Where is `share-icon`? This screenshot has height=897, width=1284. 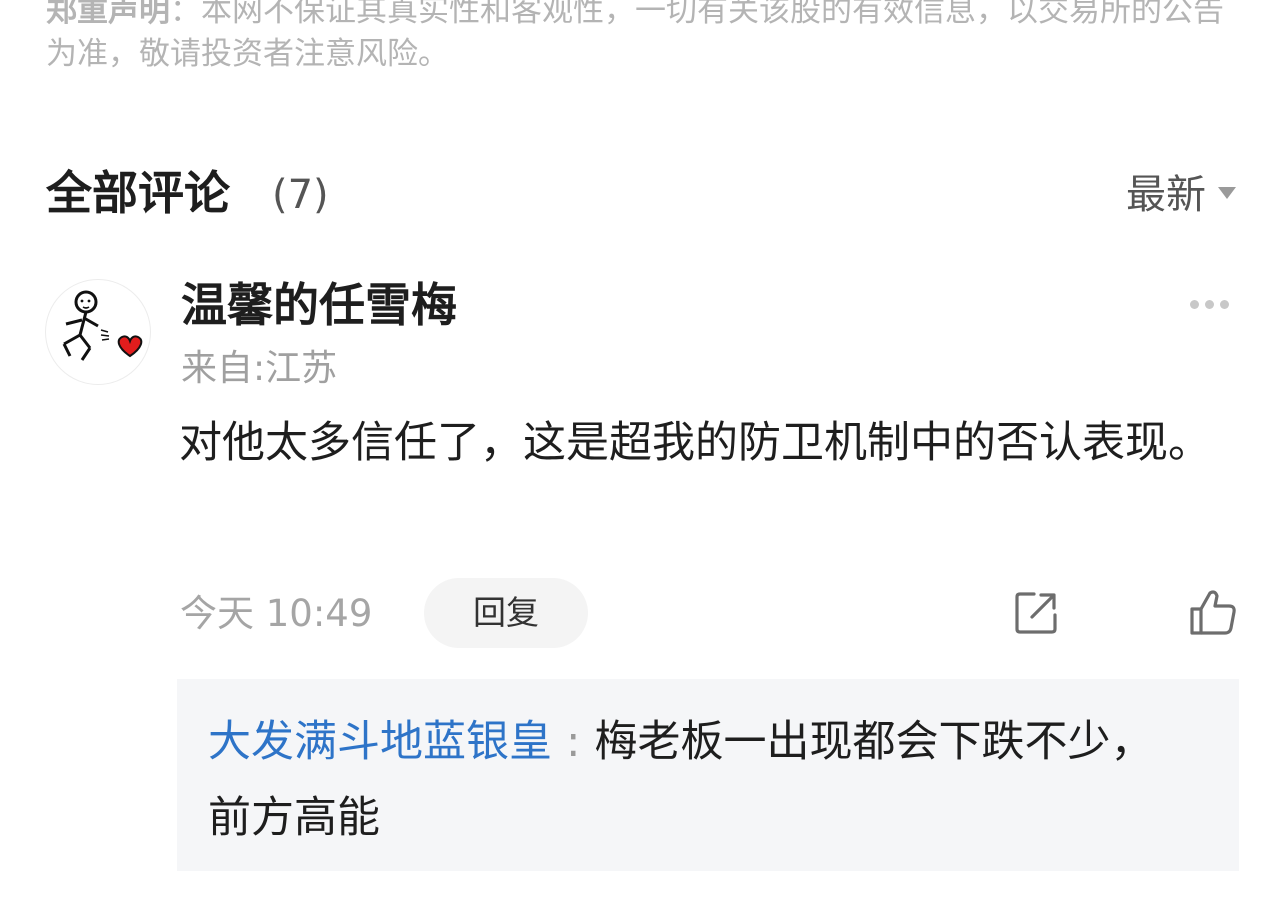 share-icon is located at coordinates (1036, 613).